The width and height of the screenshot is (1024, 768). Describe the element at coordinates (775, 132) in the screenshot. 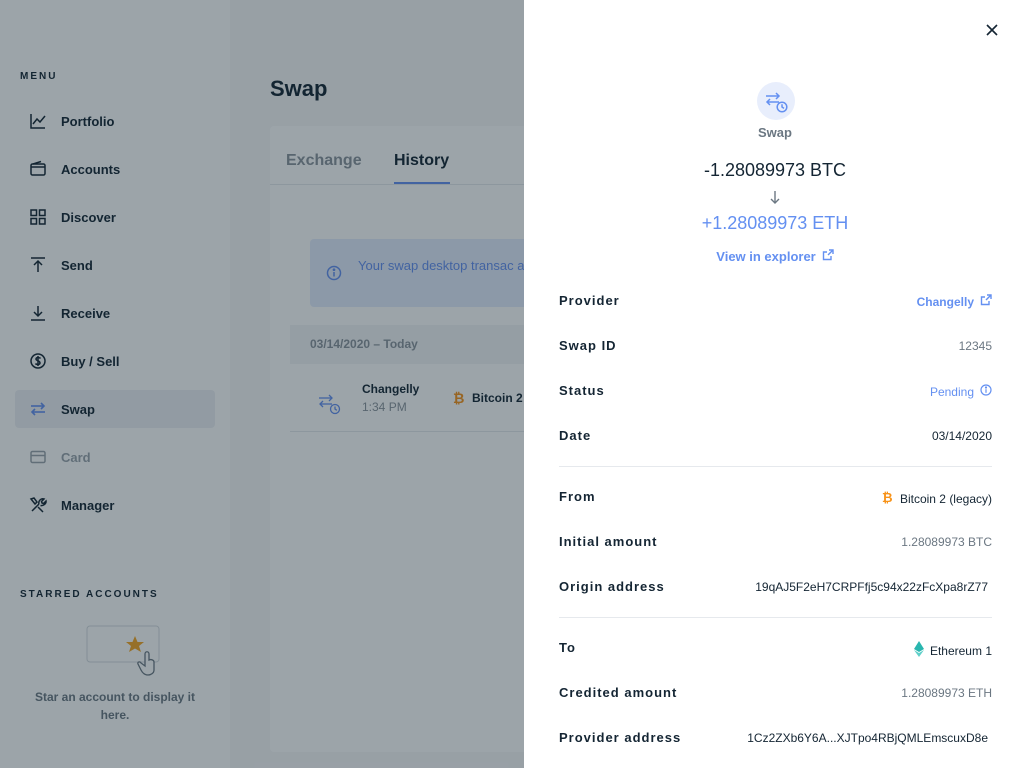

I see `drawer-title: Swap` at that location.